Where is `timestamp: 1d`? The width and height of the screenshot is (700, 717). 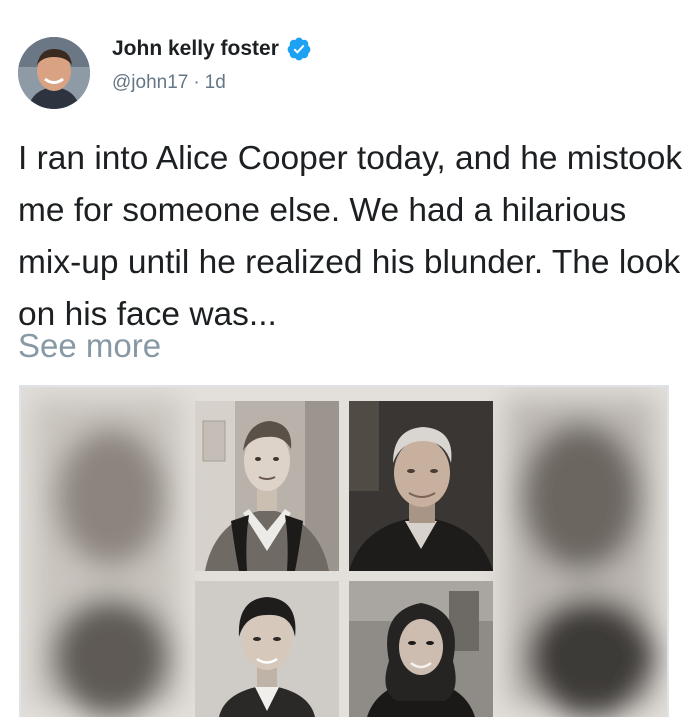
timestamp: 1d is located at coordinates (215, 82).